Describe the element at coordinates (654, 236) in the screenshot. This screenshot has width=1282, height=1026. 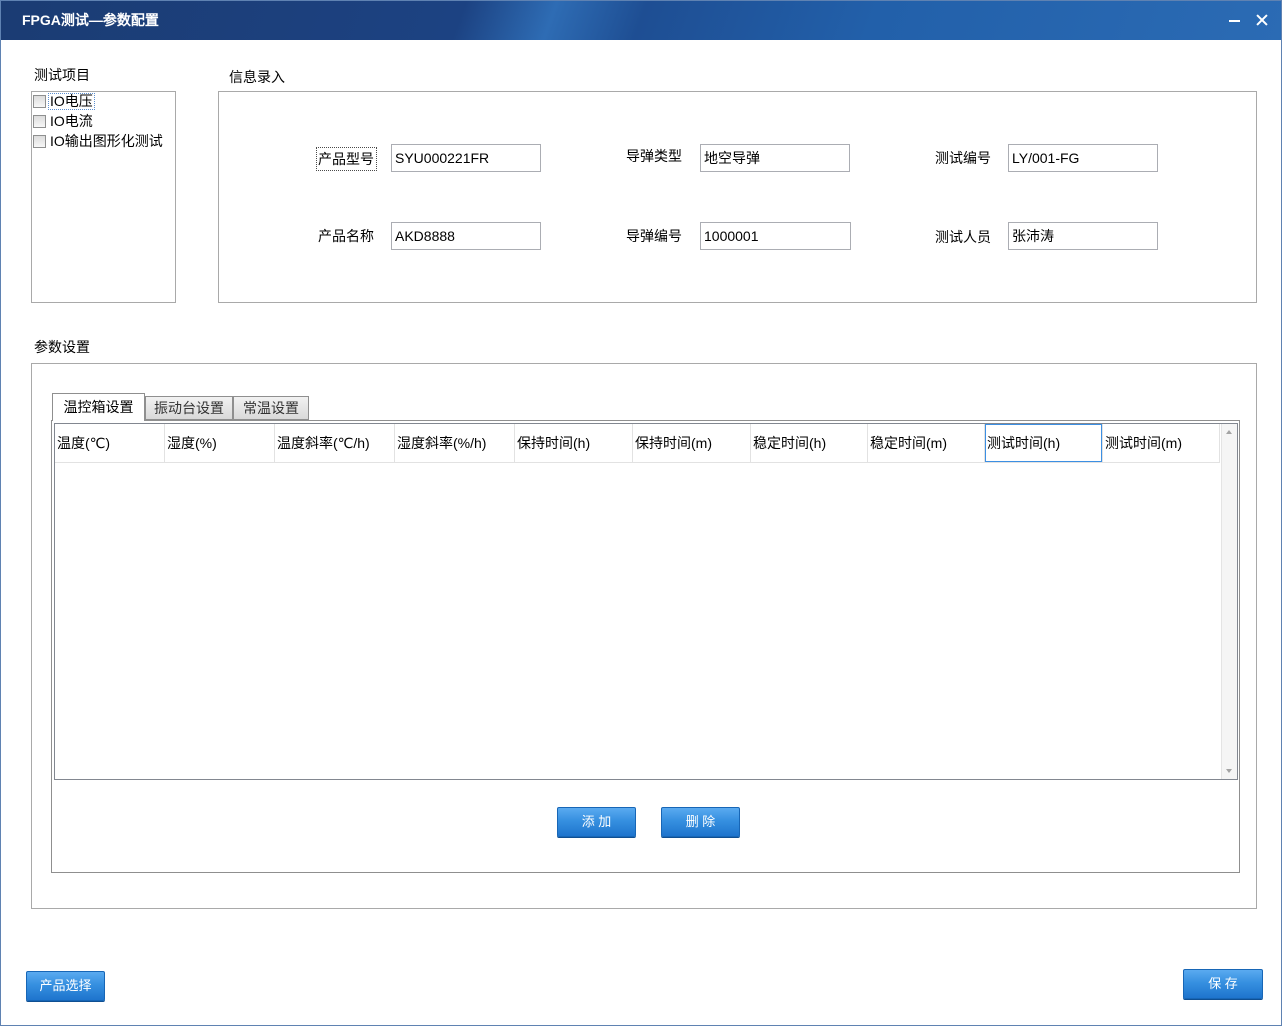
I see `missile-number-label: 导弹编号` at that location.